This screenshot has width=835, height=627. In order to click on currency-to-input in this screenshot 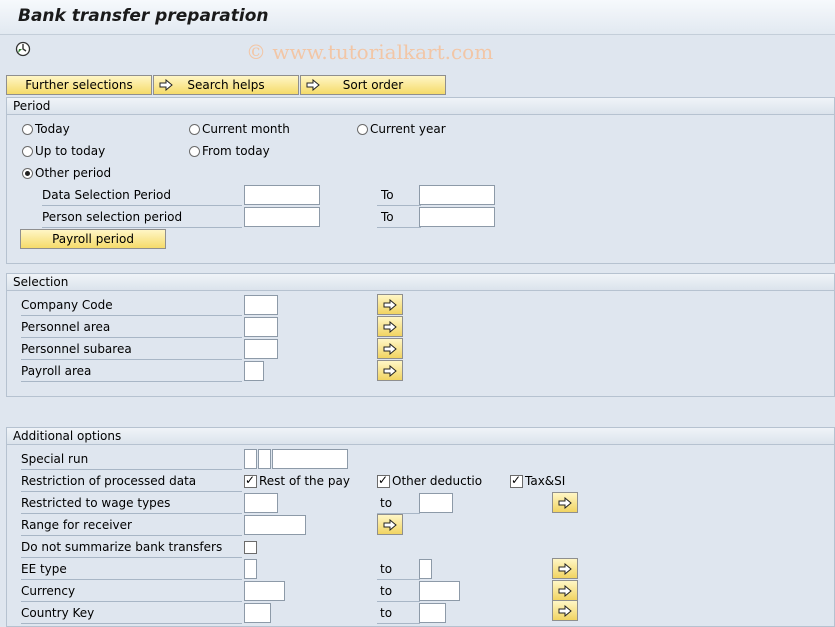, I will do `click(439, 591)`.